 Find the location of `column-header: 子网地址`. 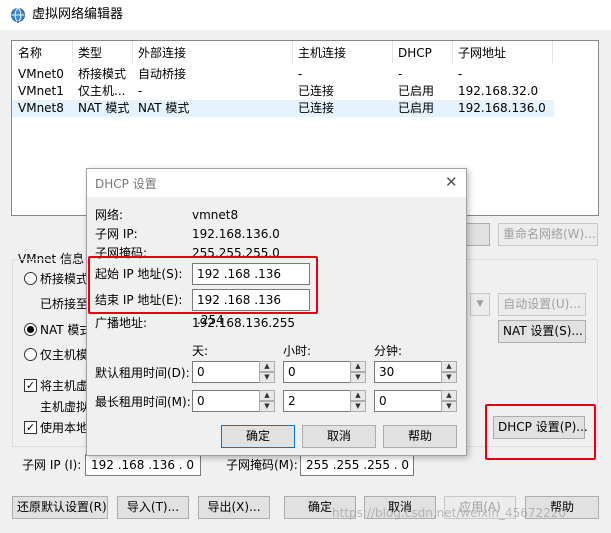

column-header: 子网地址 is located at coordinates (482, 53).